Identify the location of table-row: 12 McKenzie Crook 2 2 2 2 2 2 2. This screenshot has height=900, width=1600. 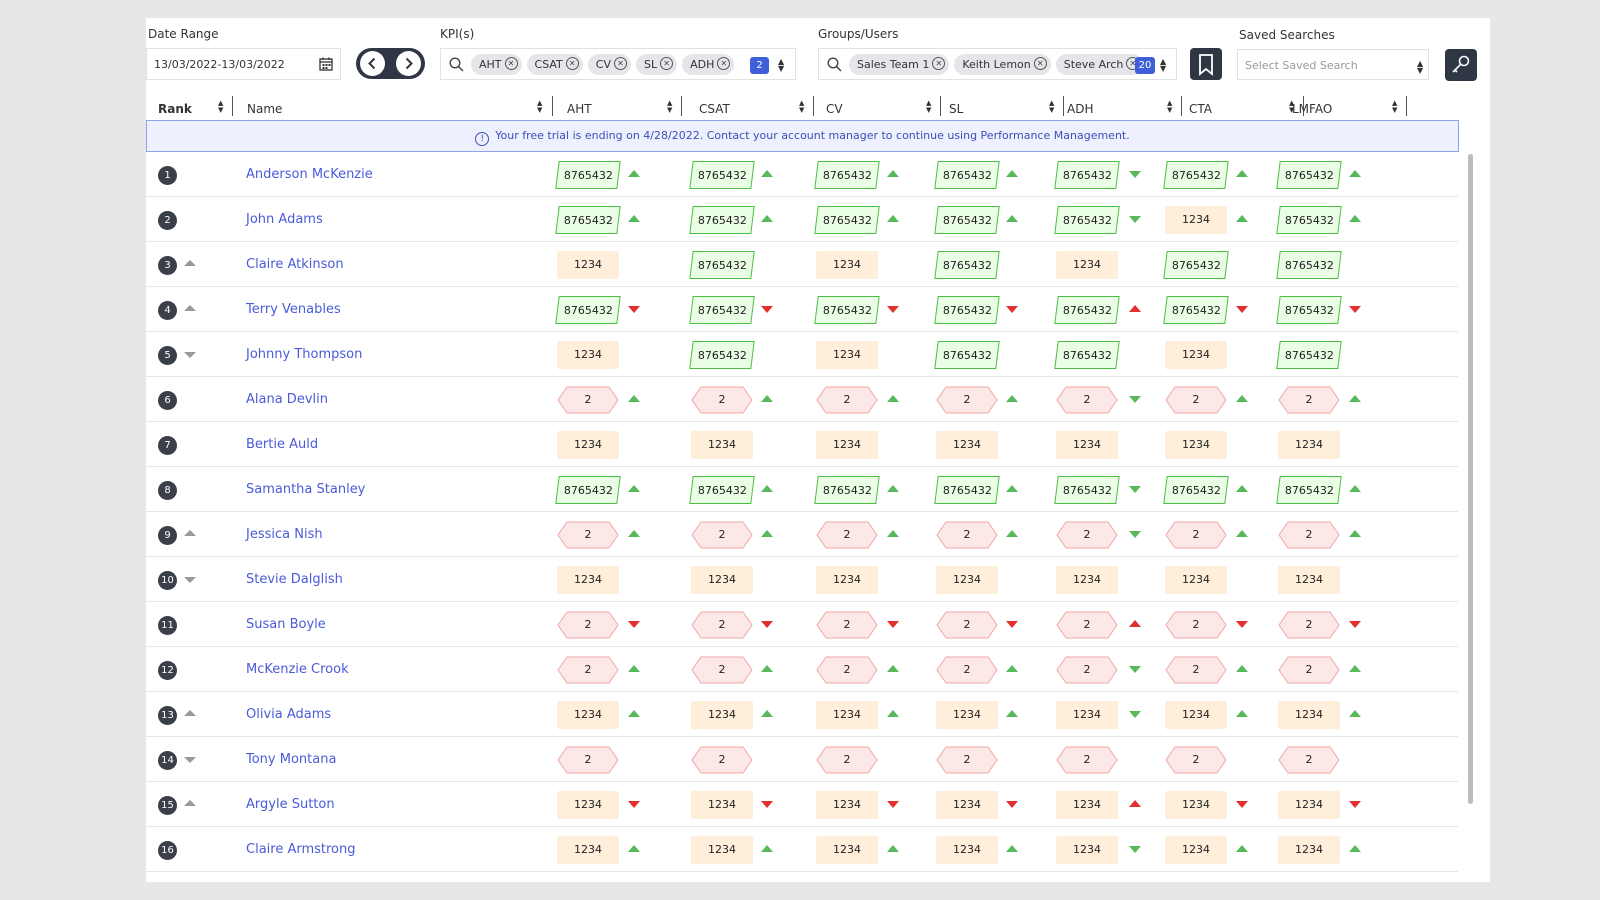
(802, 669).